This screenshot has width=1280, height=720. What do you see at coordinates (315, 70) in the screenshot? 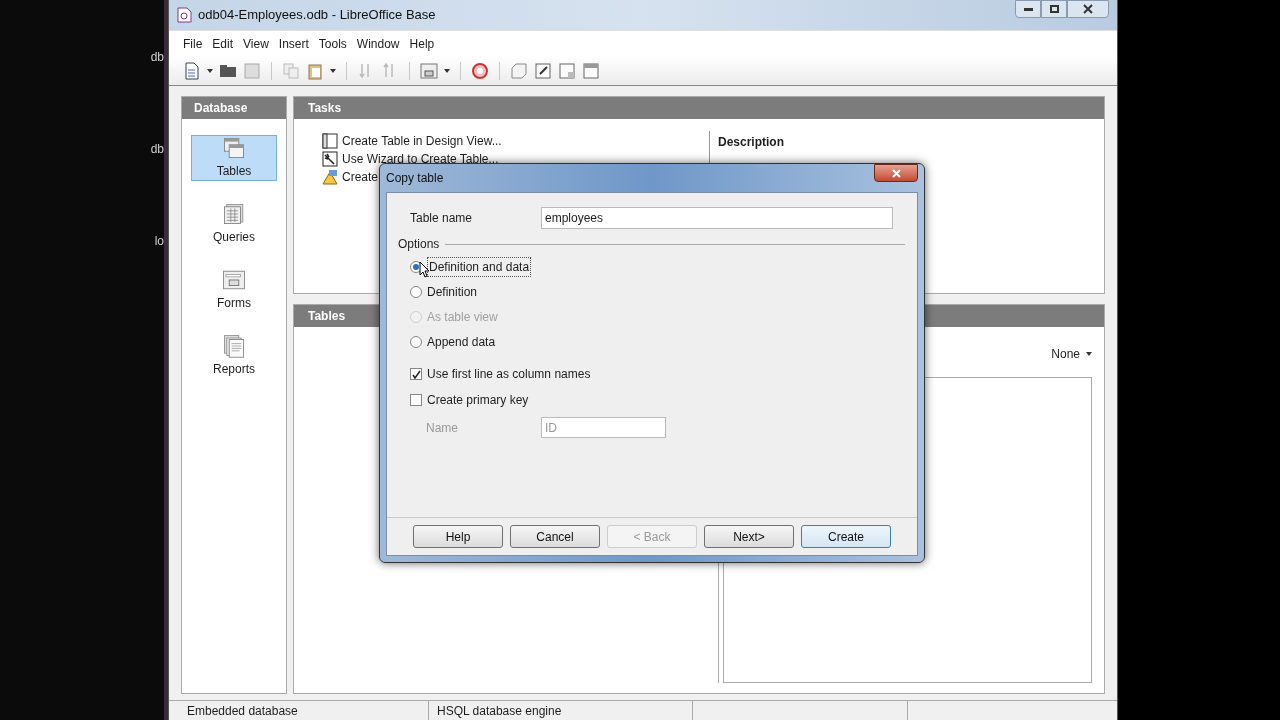
I see `clipboard-icon` at bounding box center [315, 70].